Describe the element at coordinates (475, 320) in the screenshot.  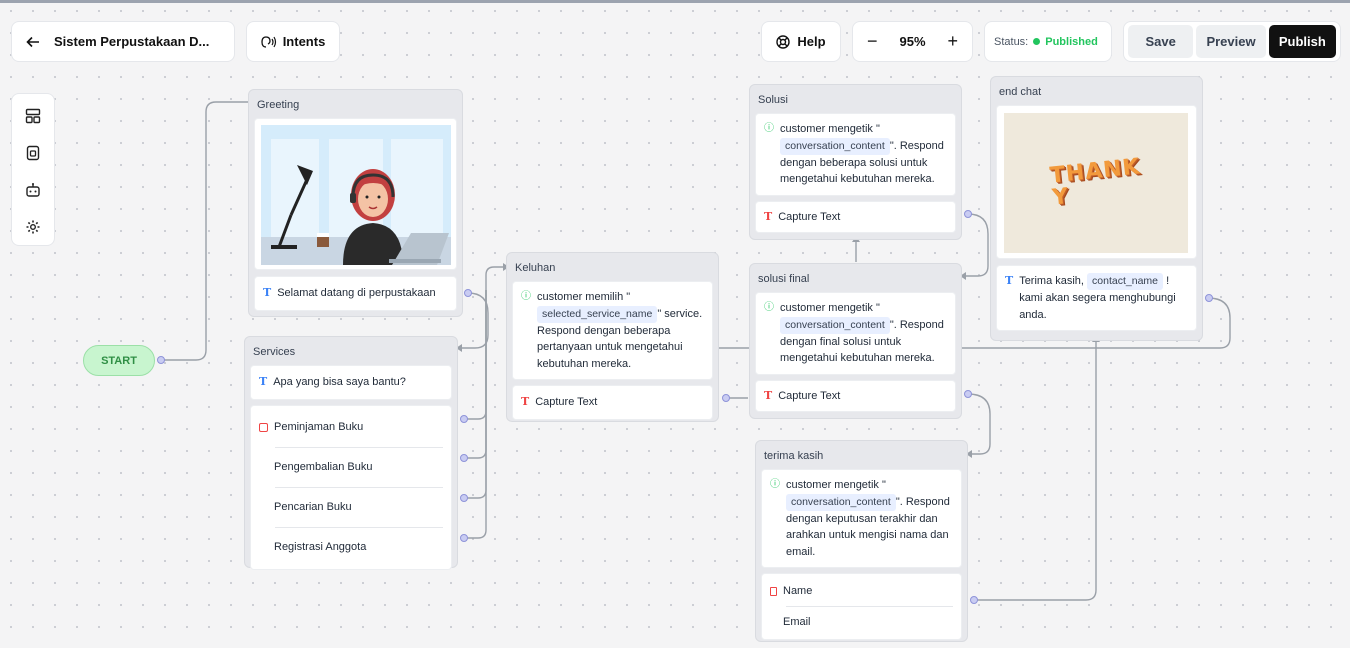
I see `wire-greeting-services` at that location.